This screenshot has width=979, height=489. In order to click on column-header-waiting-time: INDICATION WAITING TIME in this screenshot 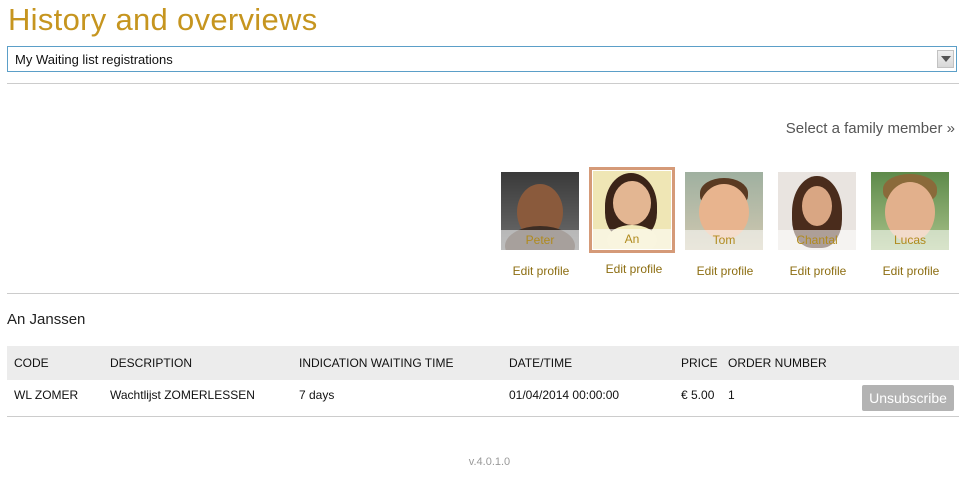, I will do `click(376, 363)`.